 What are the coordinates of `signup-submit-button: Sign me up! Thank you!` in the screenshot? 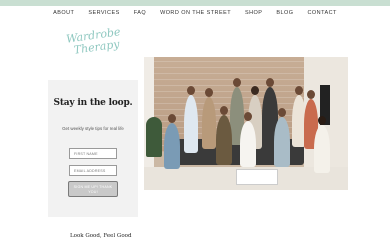 It's located at (93, 189).